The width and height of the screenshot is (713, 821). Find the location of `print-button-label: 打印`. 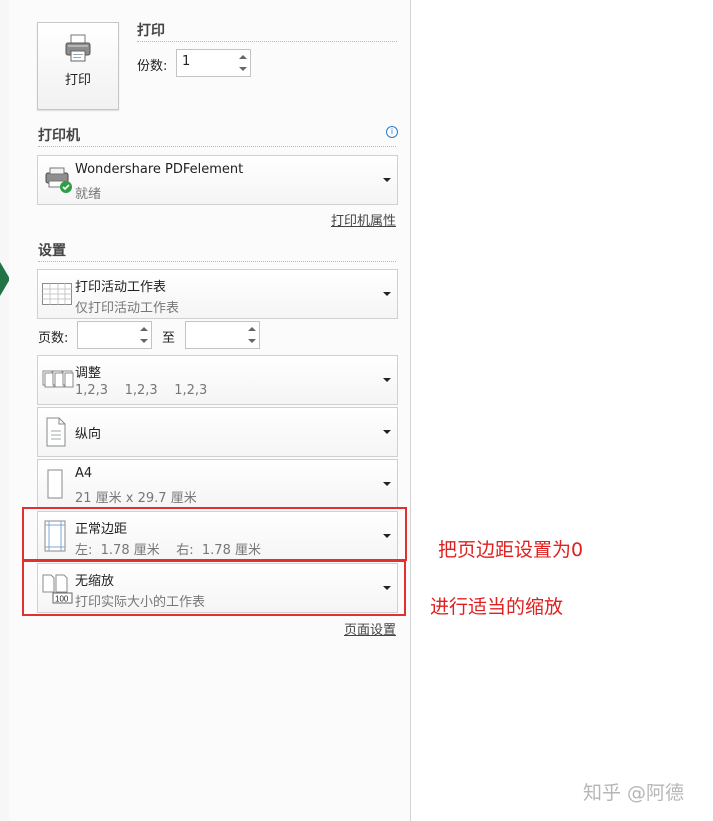

print-button-label: 打印 is located at coordinates (77, 80).